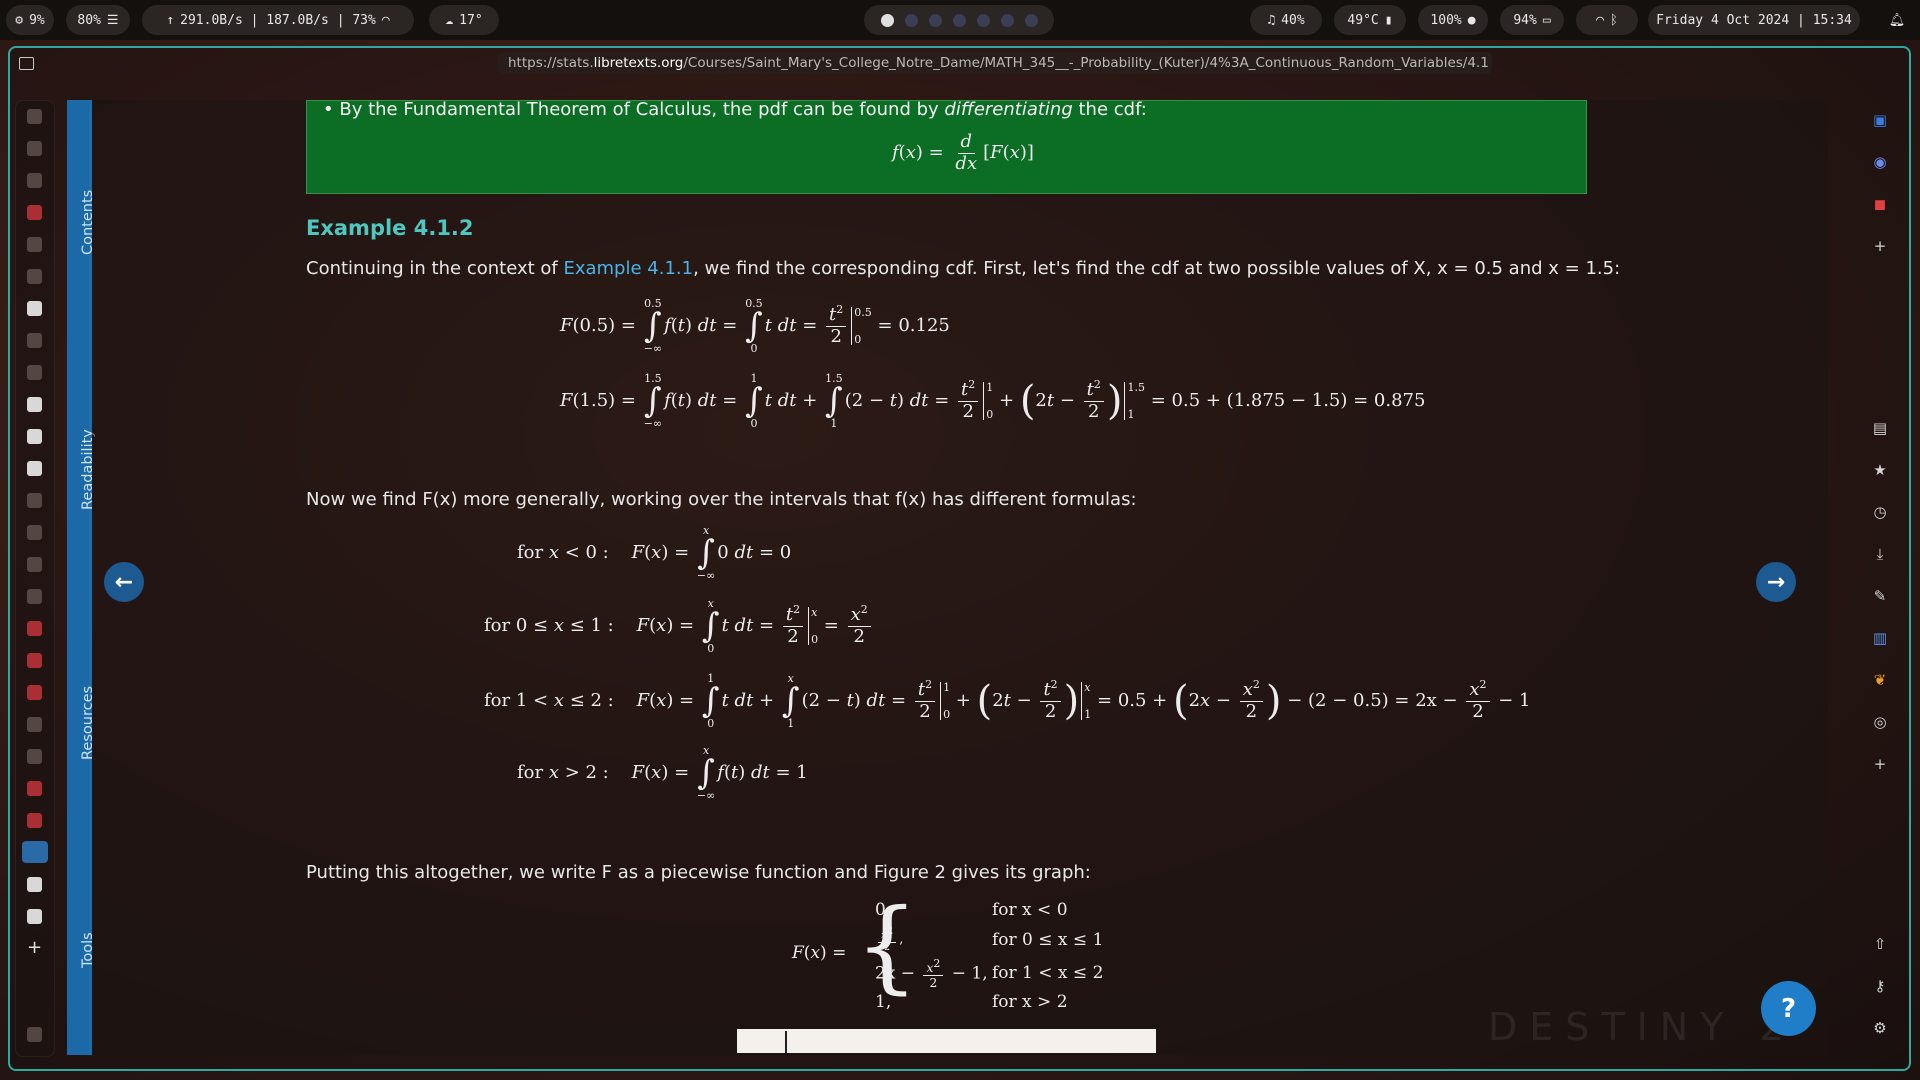 The height and width of the screenshot is (1080, 1920). What do you see at coordinates (889, 939) in the screenshot?
I see `piecewise-value-2: x2 2,` at bounding box center [889, 939].